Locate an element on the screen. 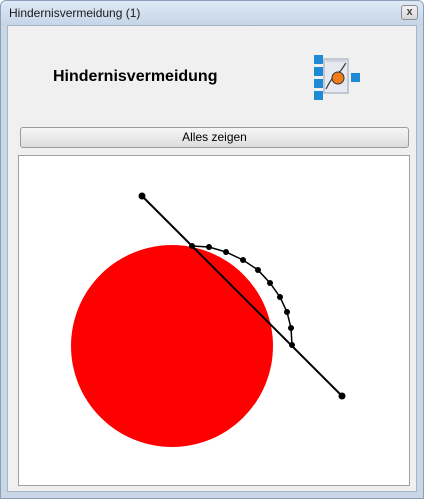 The image size is (426, 501). close-icon: x is located at coordinates (409, 12).